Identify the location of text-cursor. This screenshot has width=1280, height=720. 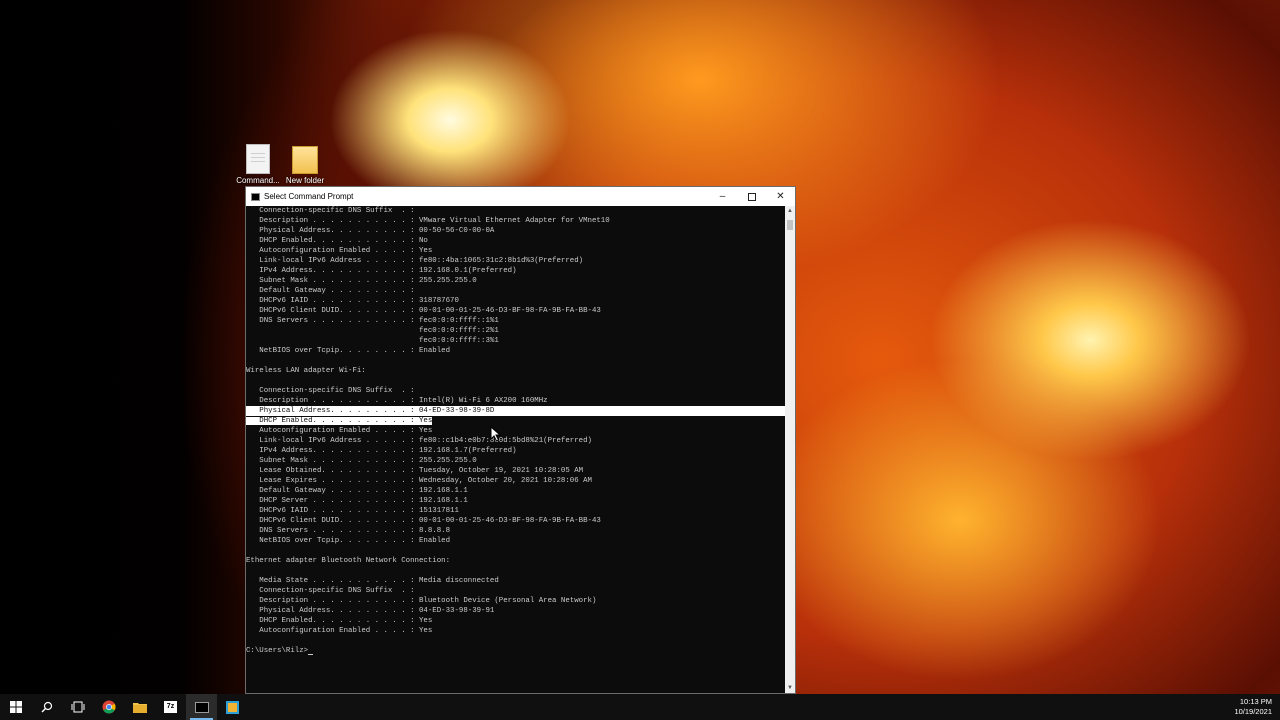
(311, 654).